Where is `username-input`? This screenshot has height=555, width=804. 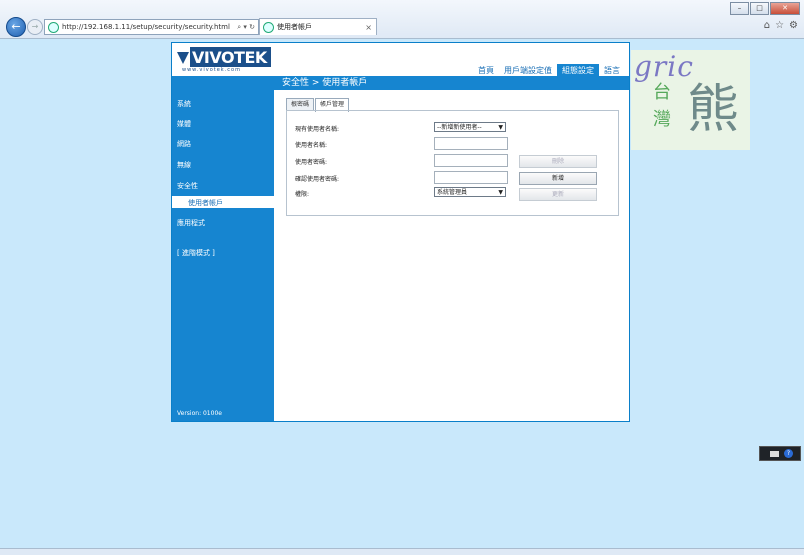
username-input is located at coordinates (471, 143).